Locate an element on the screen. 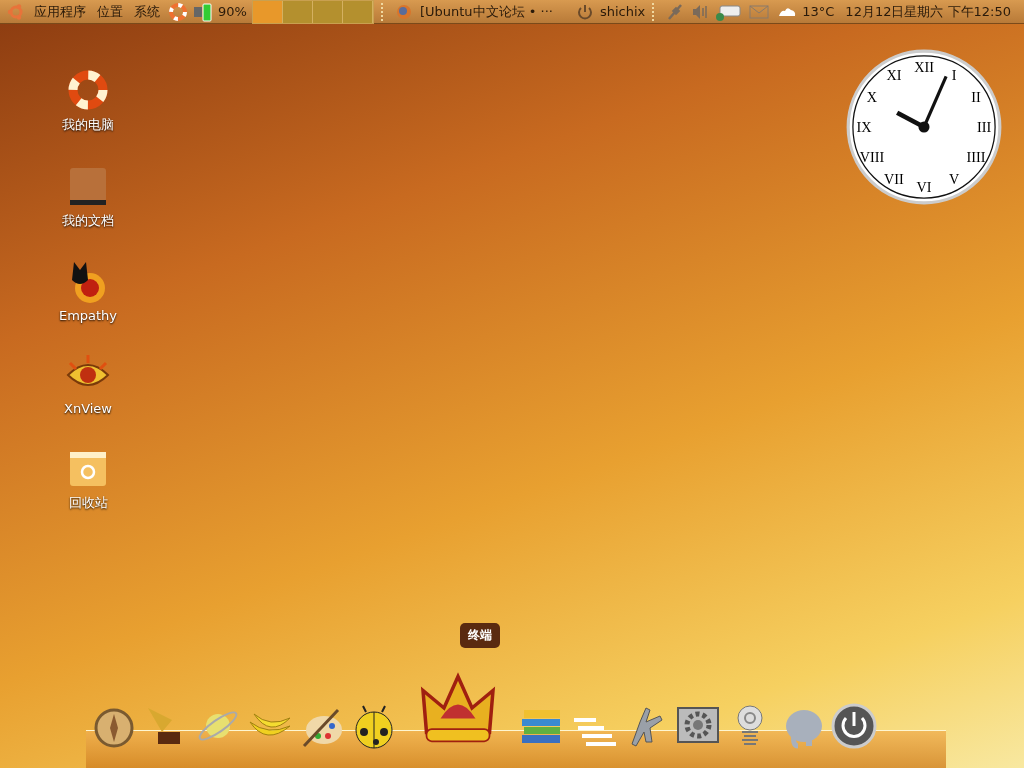 Image resolution: width=1024 pixels, height=768 pixels. lifebuoy-icon is located at coordinates (178, 11).